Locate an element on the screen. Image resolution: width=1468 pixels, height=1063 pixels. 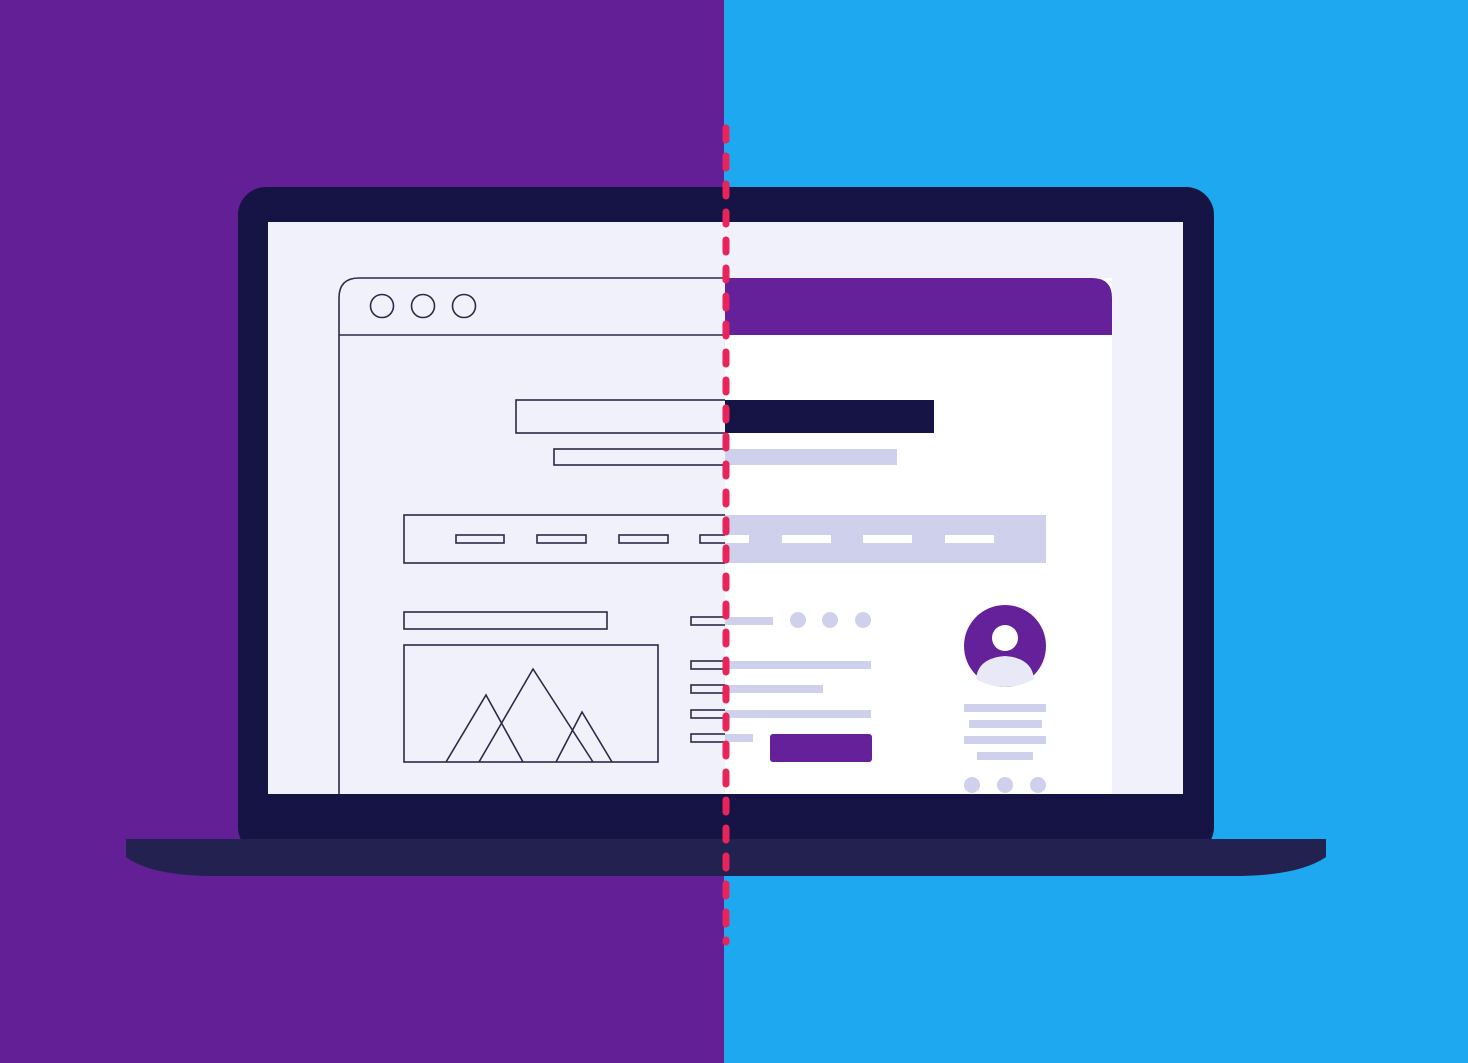
design-cta-button is located at coordinates (821, 748).